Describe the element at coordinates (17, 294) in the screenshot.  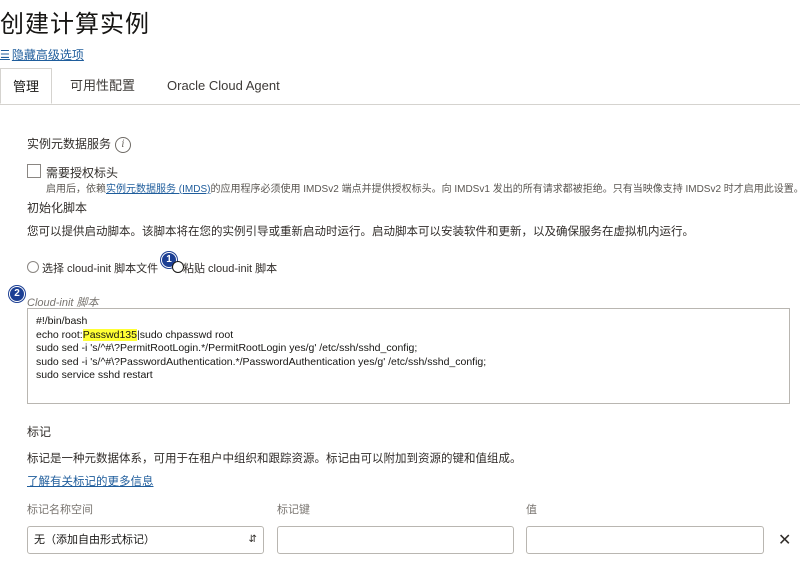
I see `step-badge-2: 2` at that location.